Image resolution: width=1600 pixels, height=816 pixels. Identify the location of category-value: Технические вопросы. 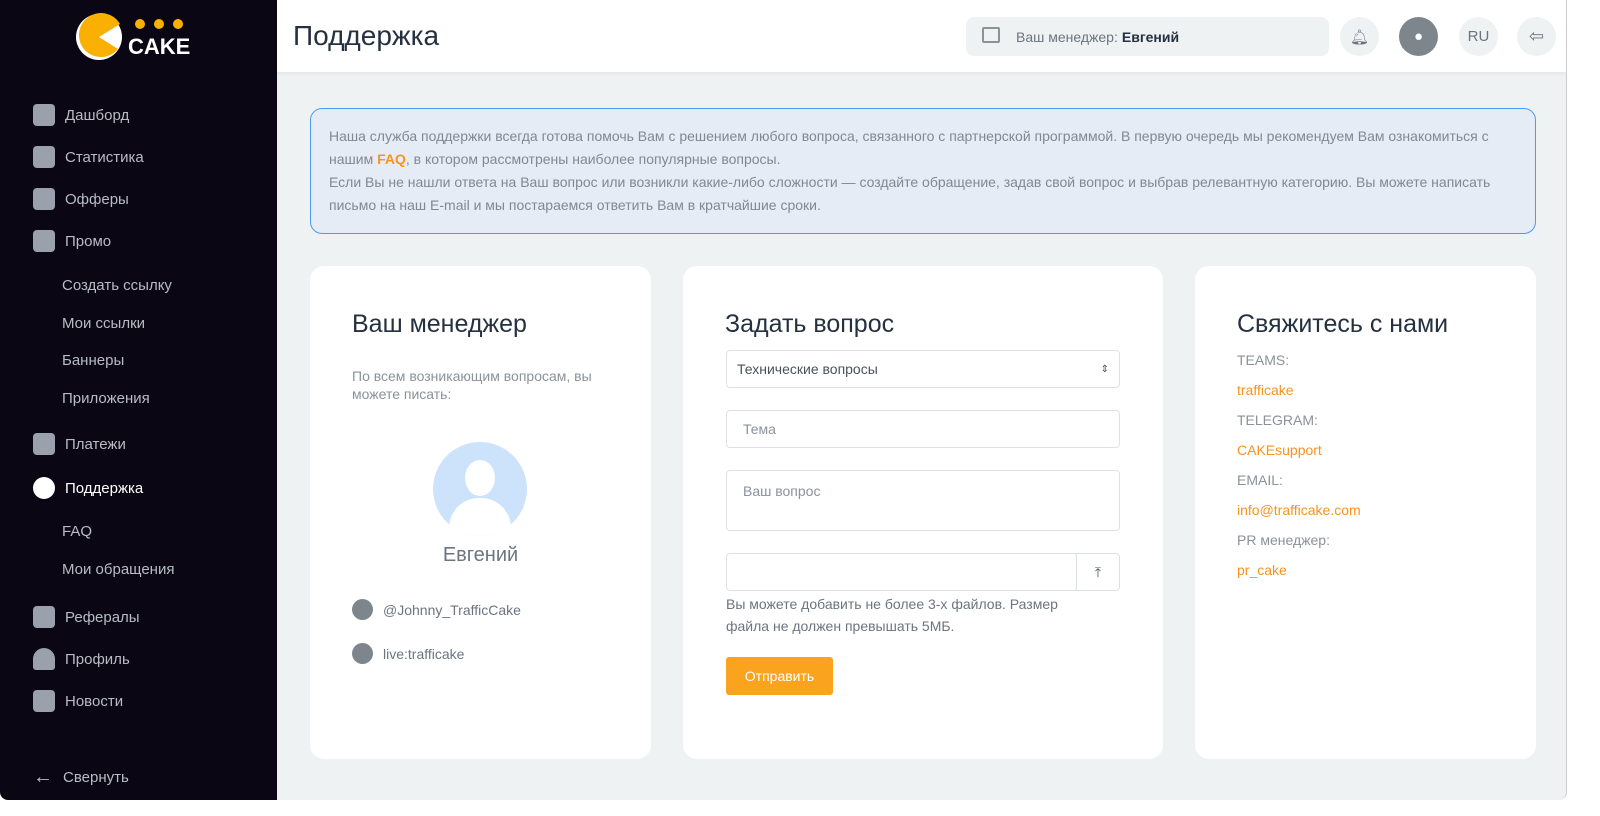
(807, 369).